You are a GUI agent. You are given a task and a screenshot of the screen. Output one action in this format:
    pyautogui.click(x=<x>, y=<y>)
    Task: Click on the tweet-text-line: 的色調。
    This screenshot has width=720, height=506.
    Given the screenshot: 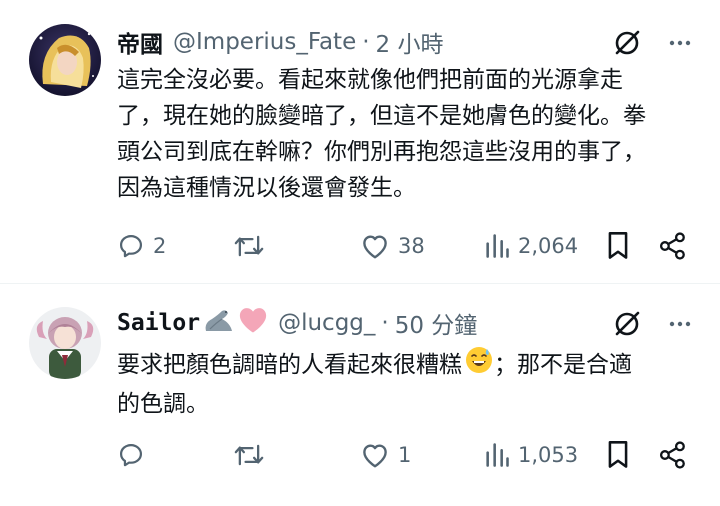 What is the action you would take?
    pyautogui.click(x=163, y=404)
    